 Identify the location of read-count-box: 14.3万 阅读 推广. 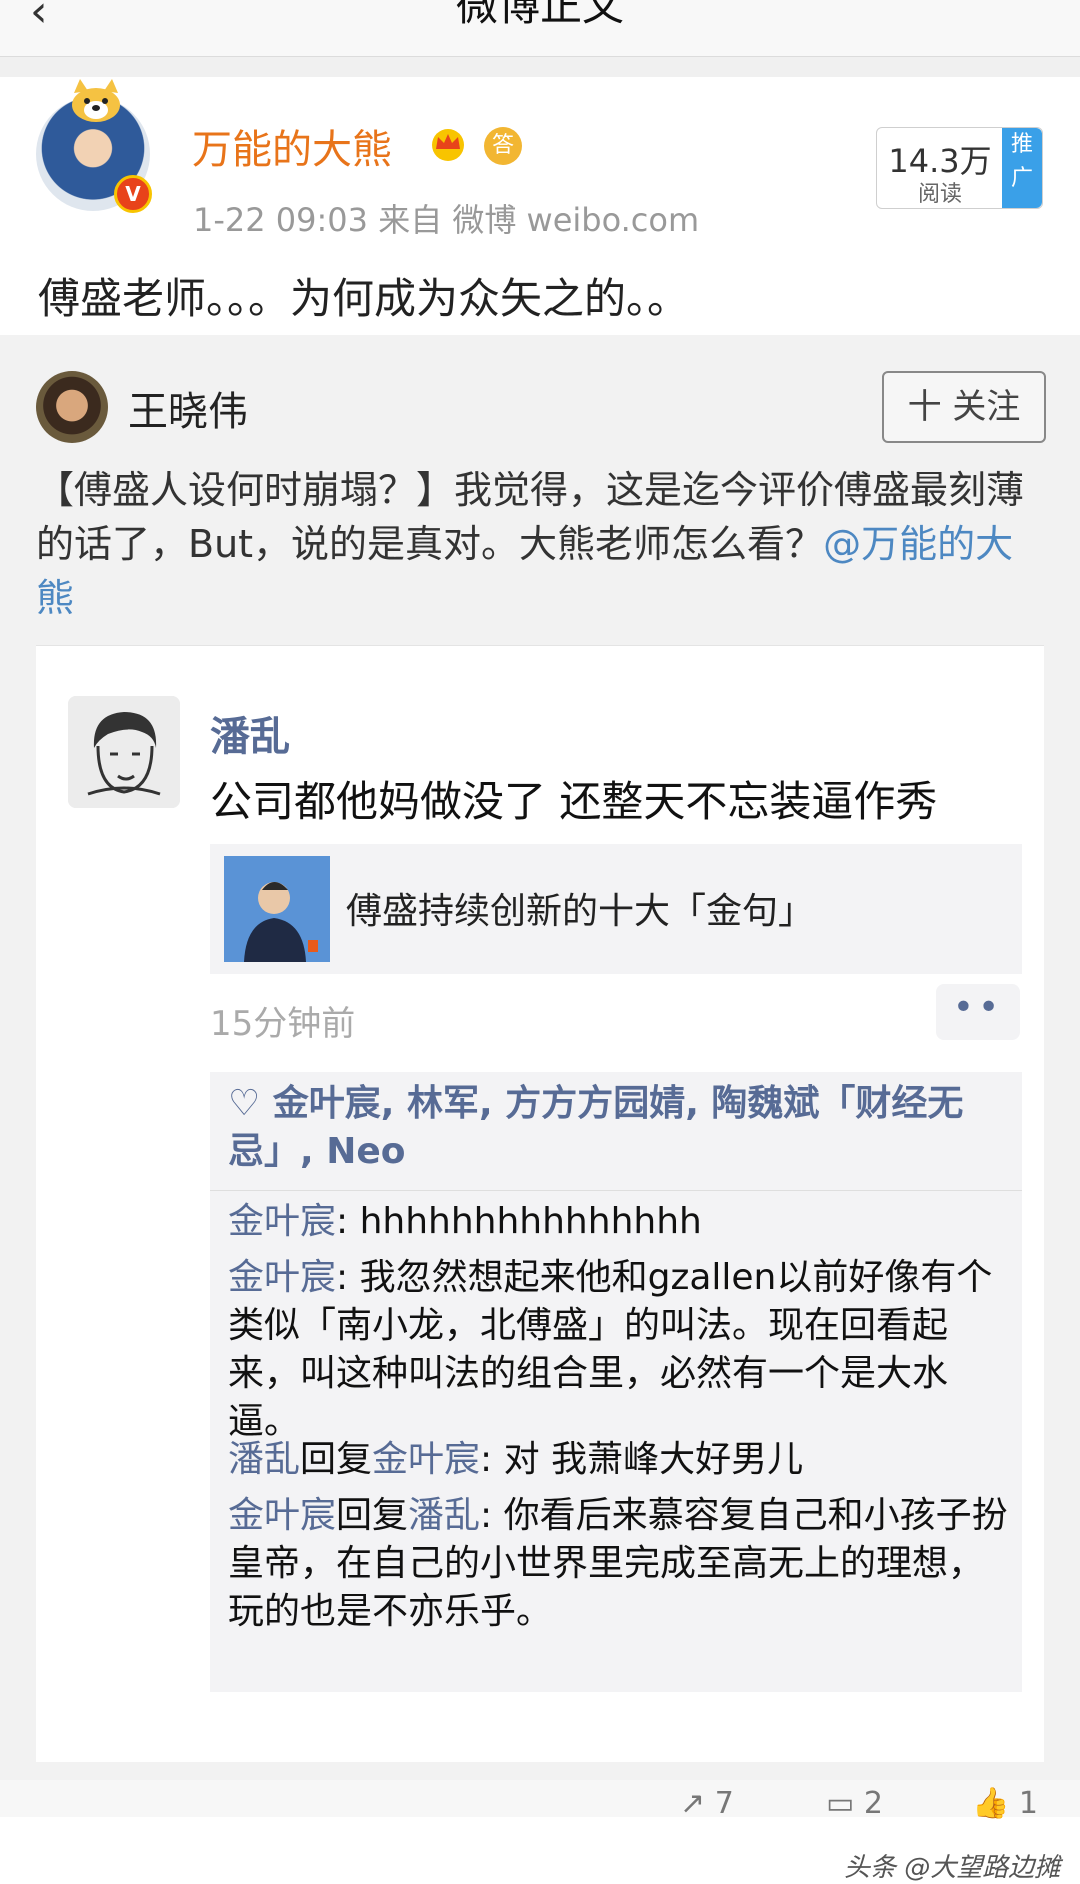
(959, 168).